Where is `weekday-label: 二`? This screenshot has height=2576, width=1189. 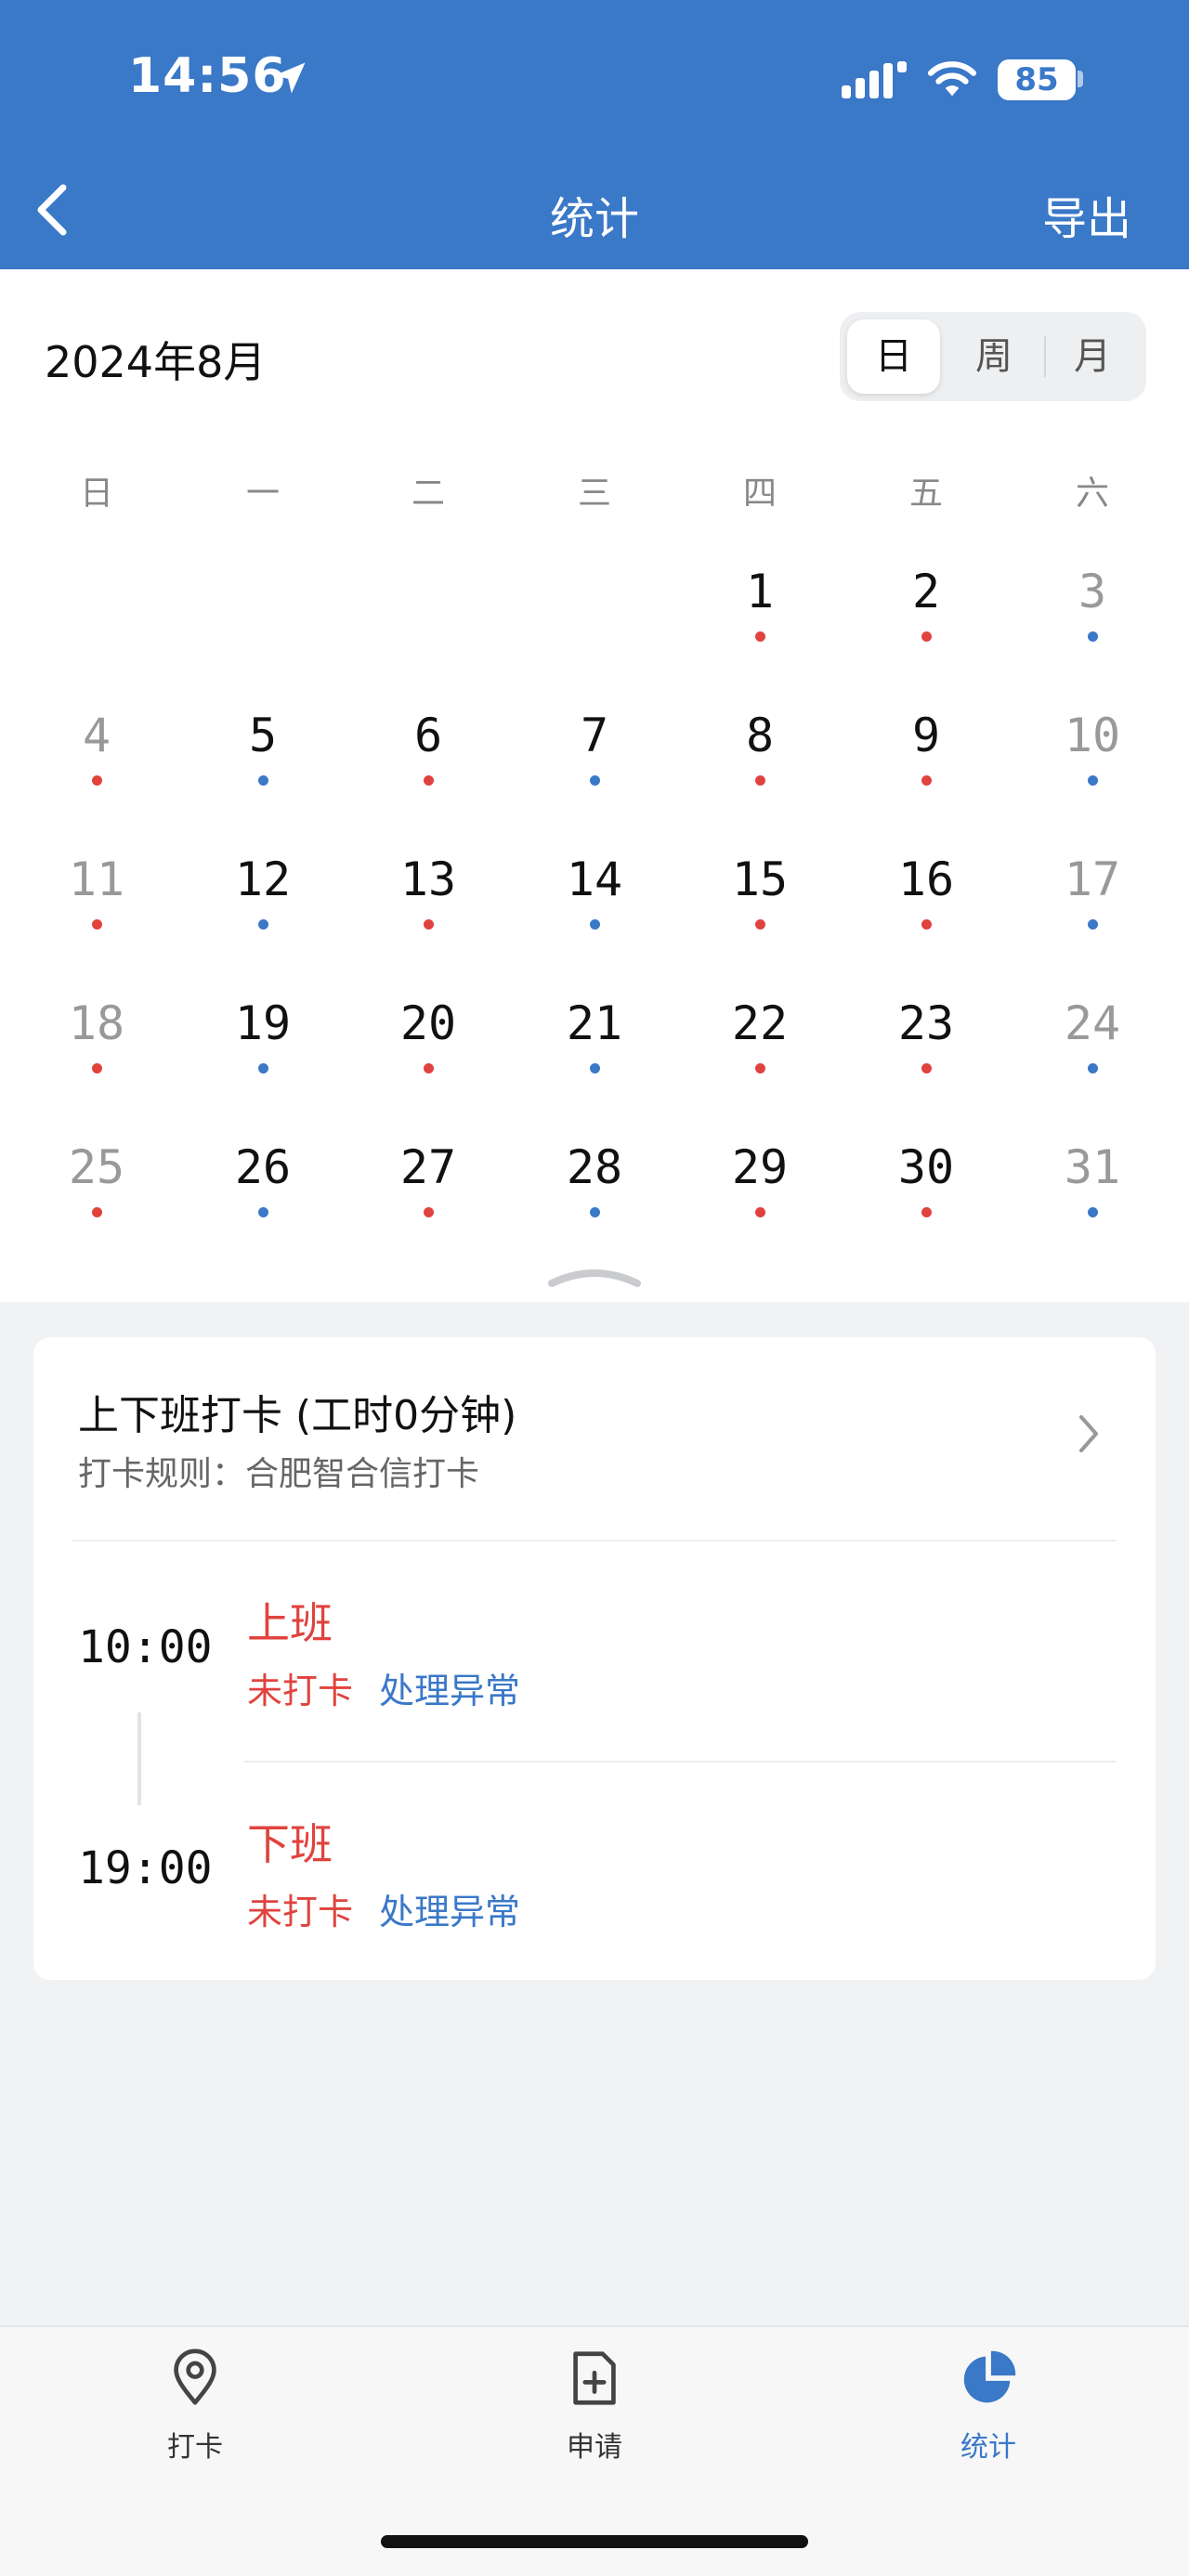 weekday-label: 二 is located at coordinates (428, 494).